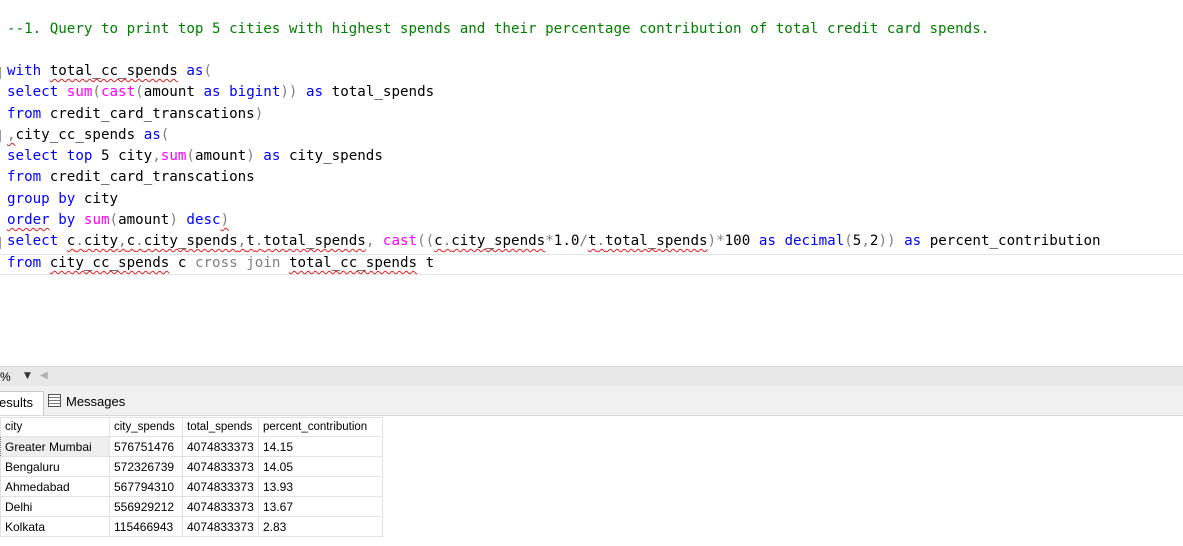  I want to click on column-header: city_spends, so click(146, 427).